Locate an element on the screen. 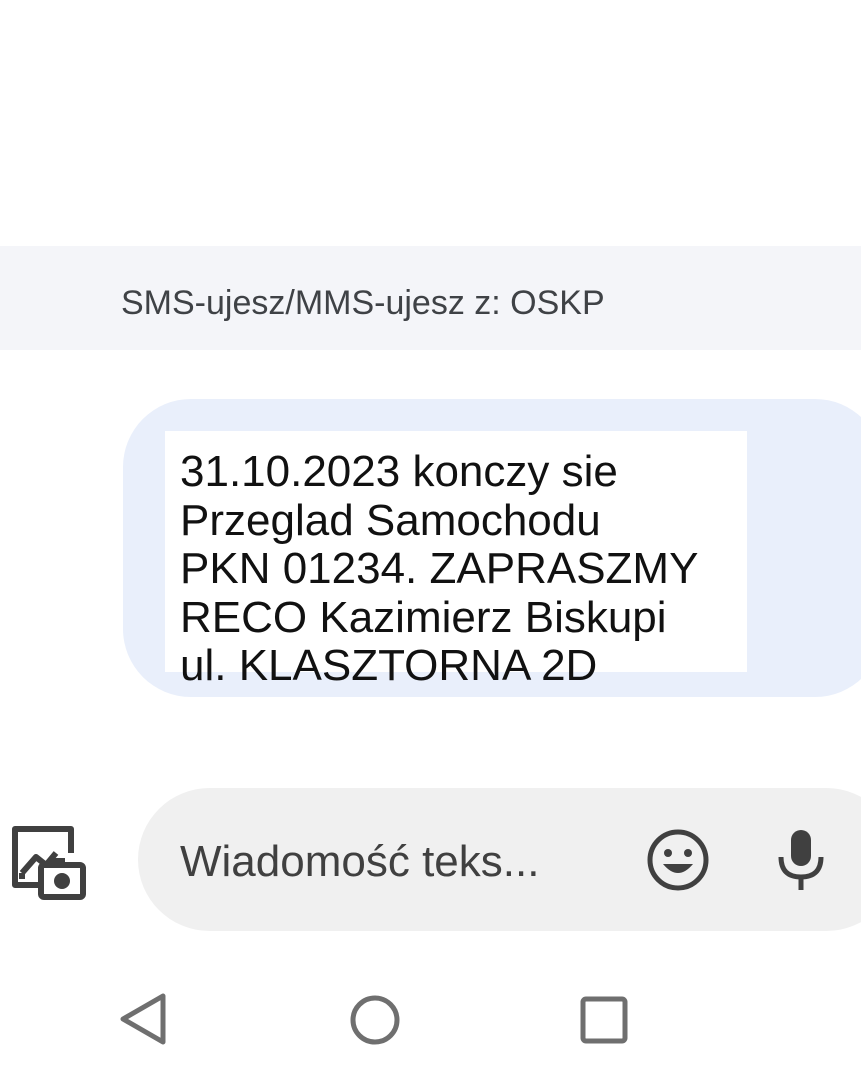 The image size is (861, 1077). message-line: PKN 01234. ZAPRASZMY is located at coordinates (439, 568).